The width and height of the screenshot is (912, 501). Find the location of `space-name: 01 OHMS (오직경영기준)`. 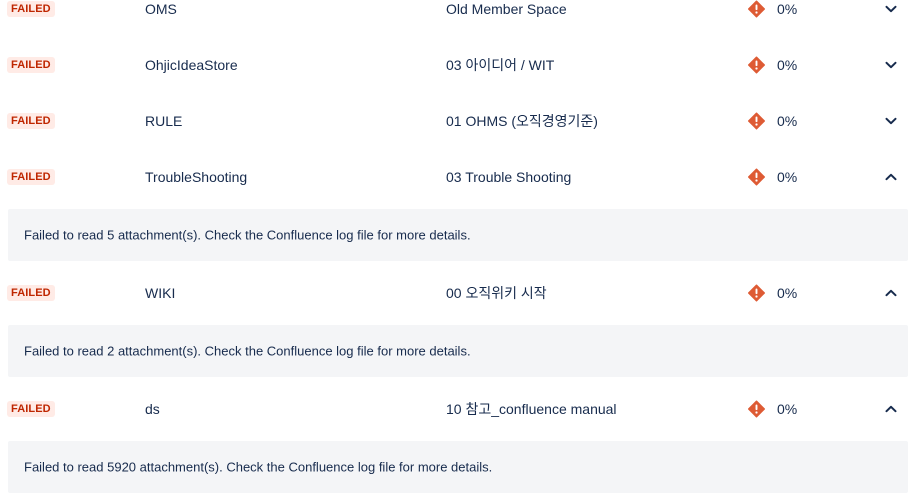

space-name: 01 OHMS (오직경영기준) is located at coordinates (522, 121).